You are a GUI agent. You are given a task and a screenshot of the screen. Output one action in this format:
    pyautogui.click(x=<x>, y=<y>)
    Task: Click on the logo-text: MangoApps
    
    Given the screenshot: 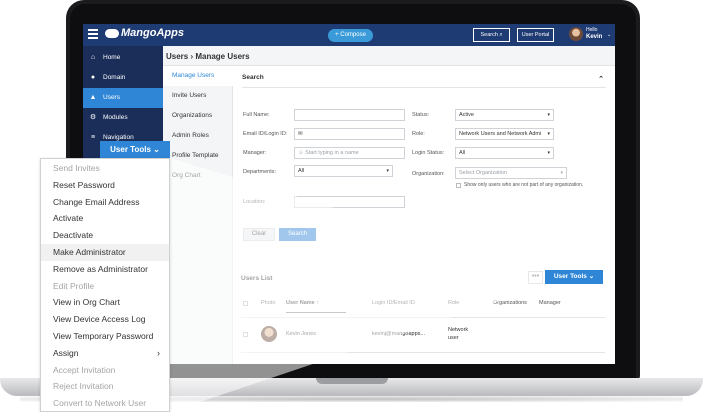 What is the action you would take?
    pyautogui.click(x=152, y=33)
    